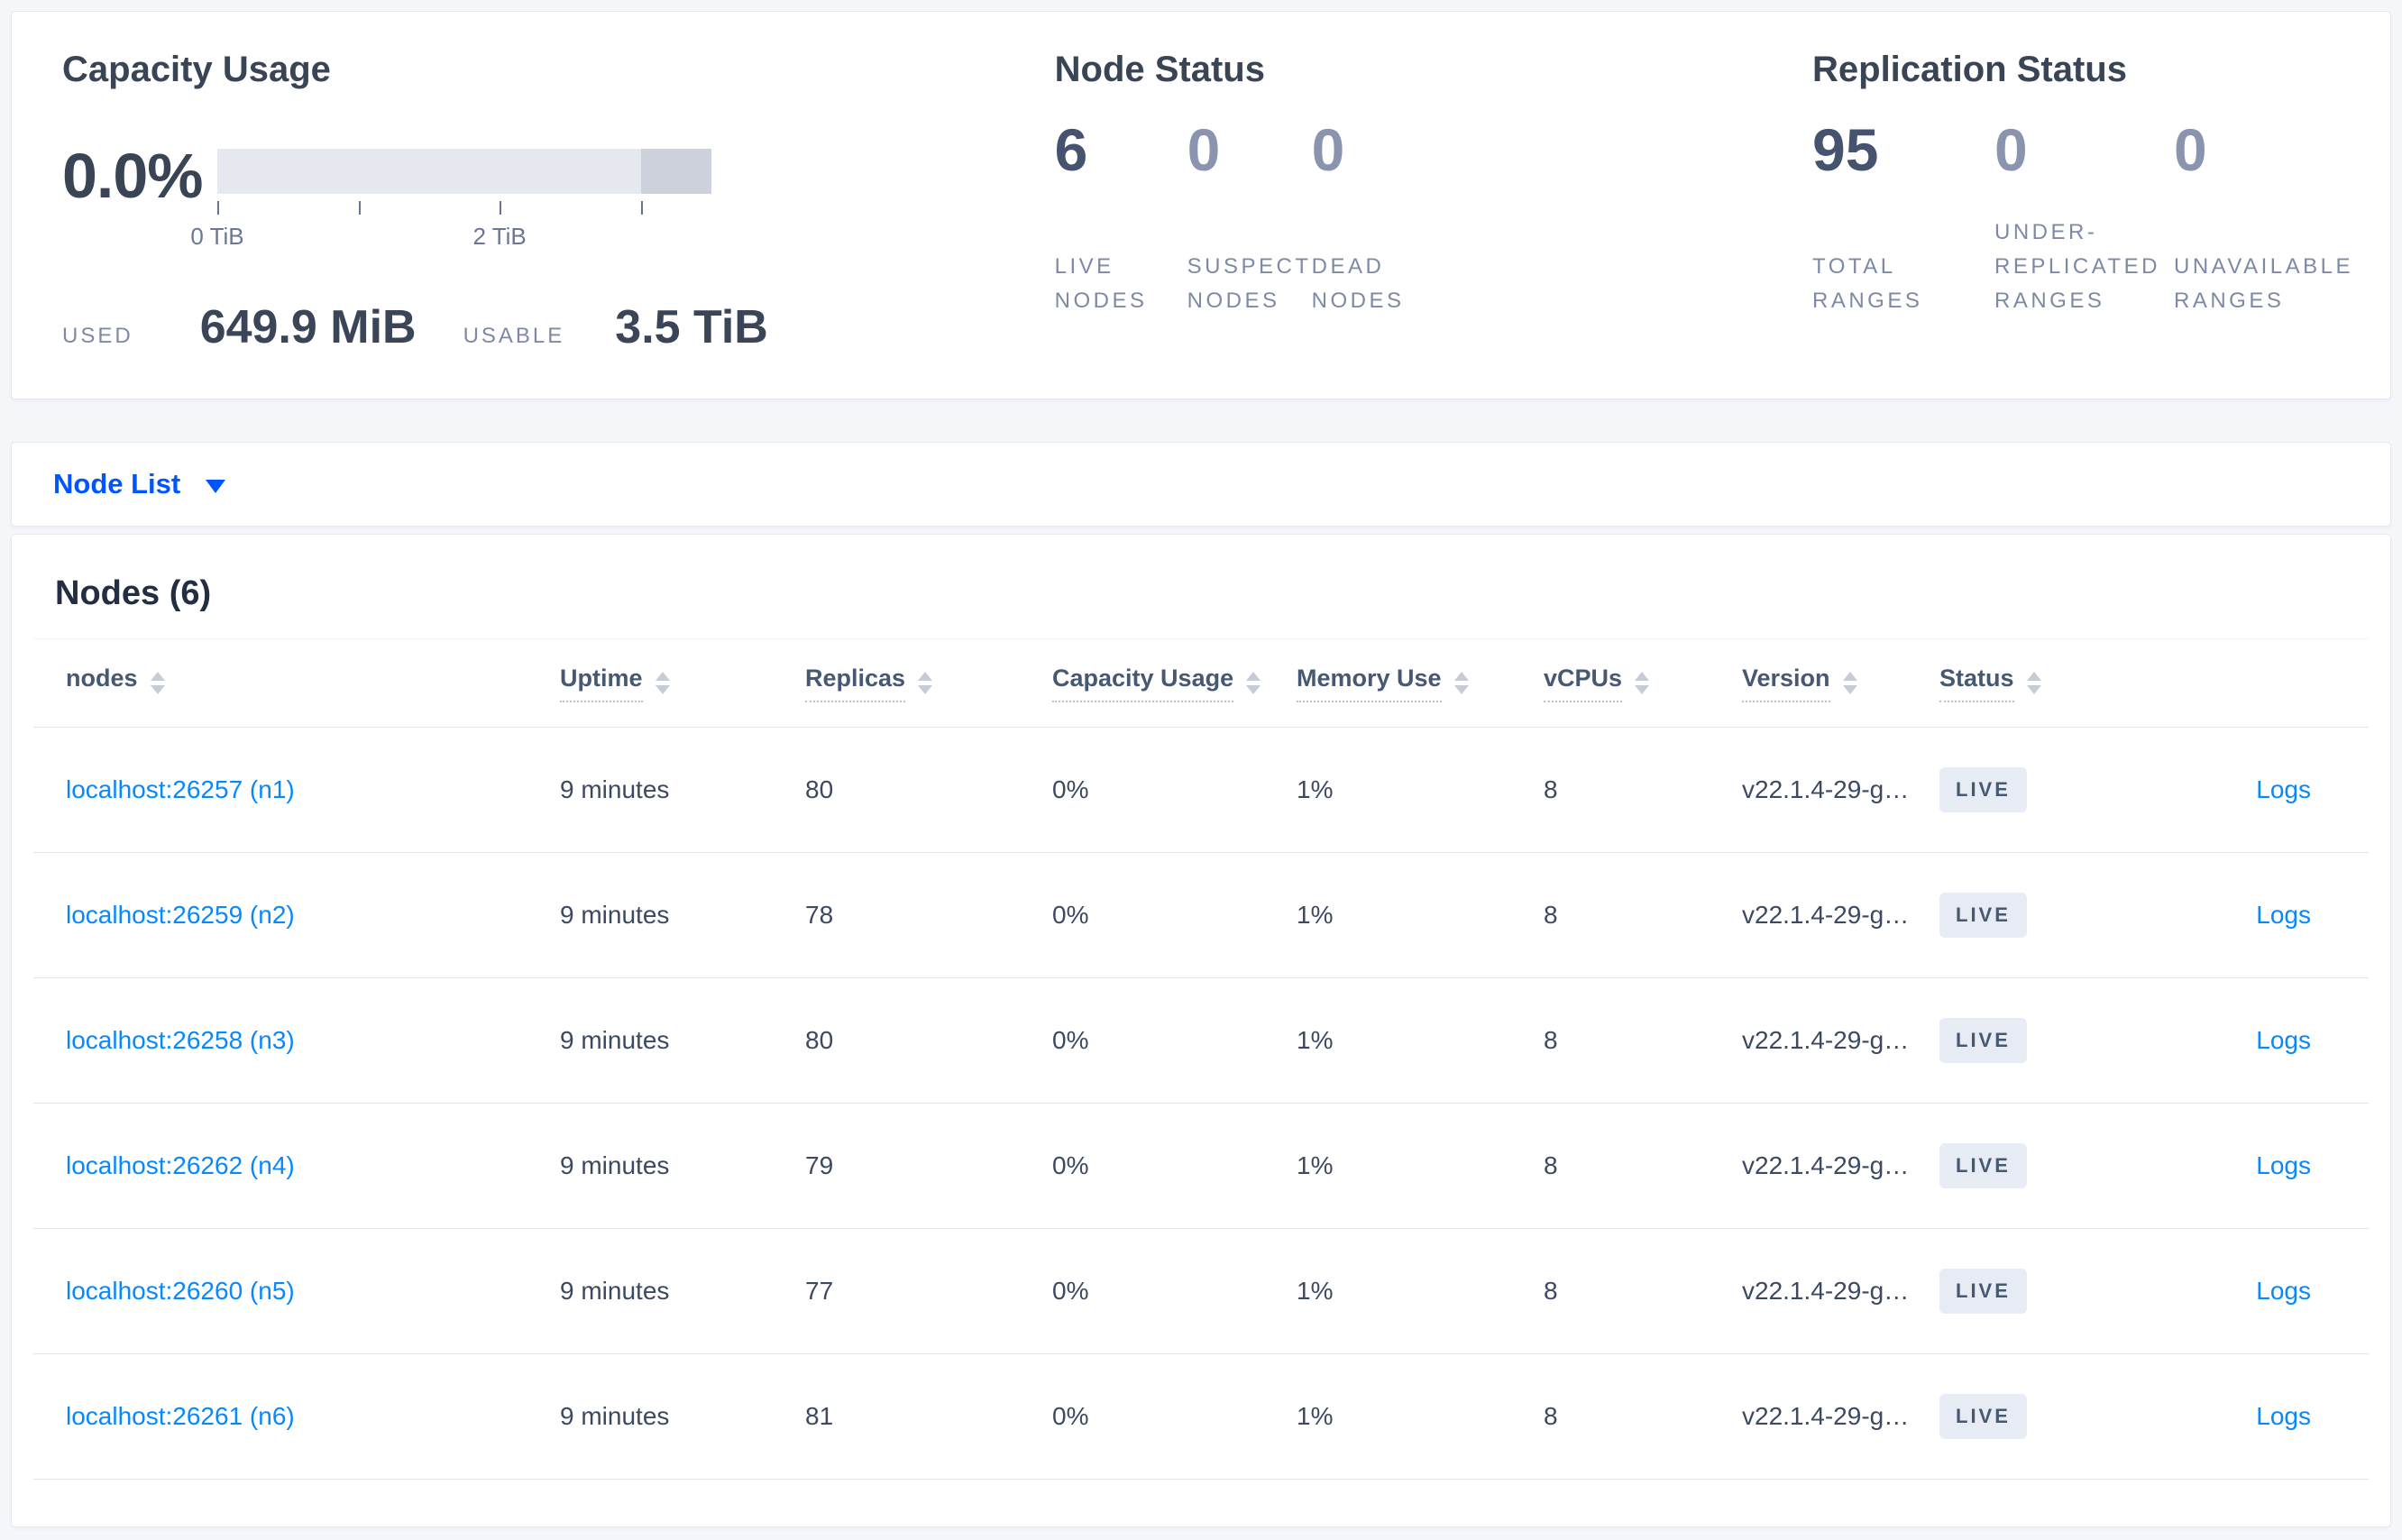 The height and width of the screenshot is (1540, 2402). What do you see at coordinates (116, 484) in the screenshot?
I see `view-selector-dropdown: Node List` at bounding box center [116, 484].